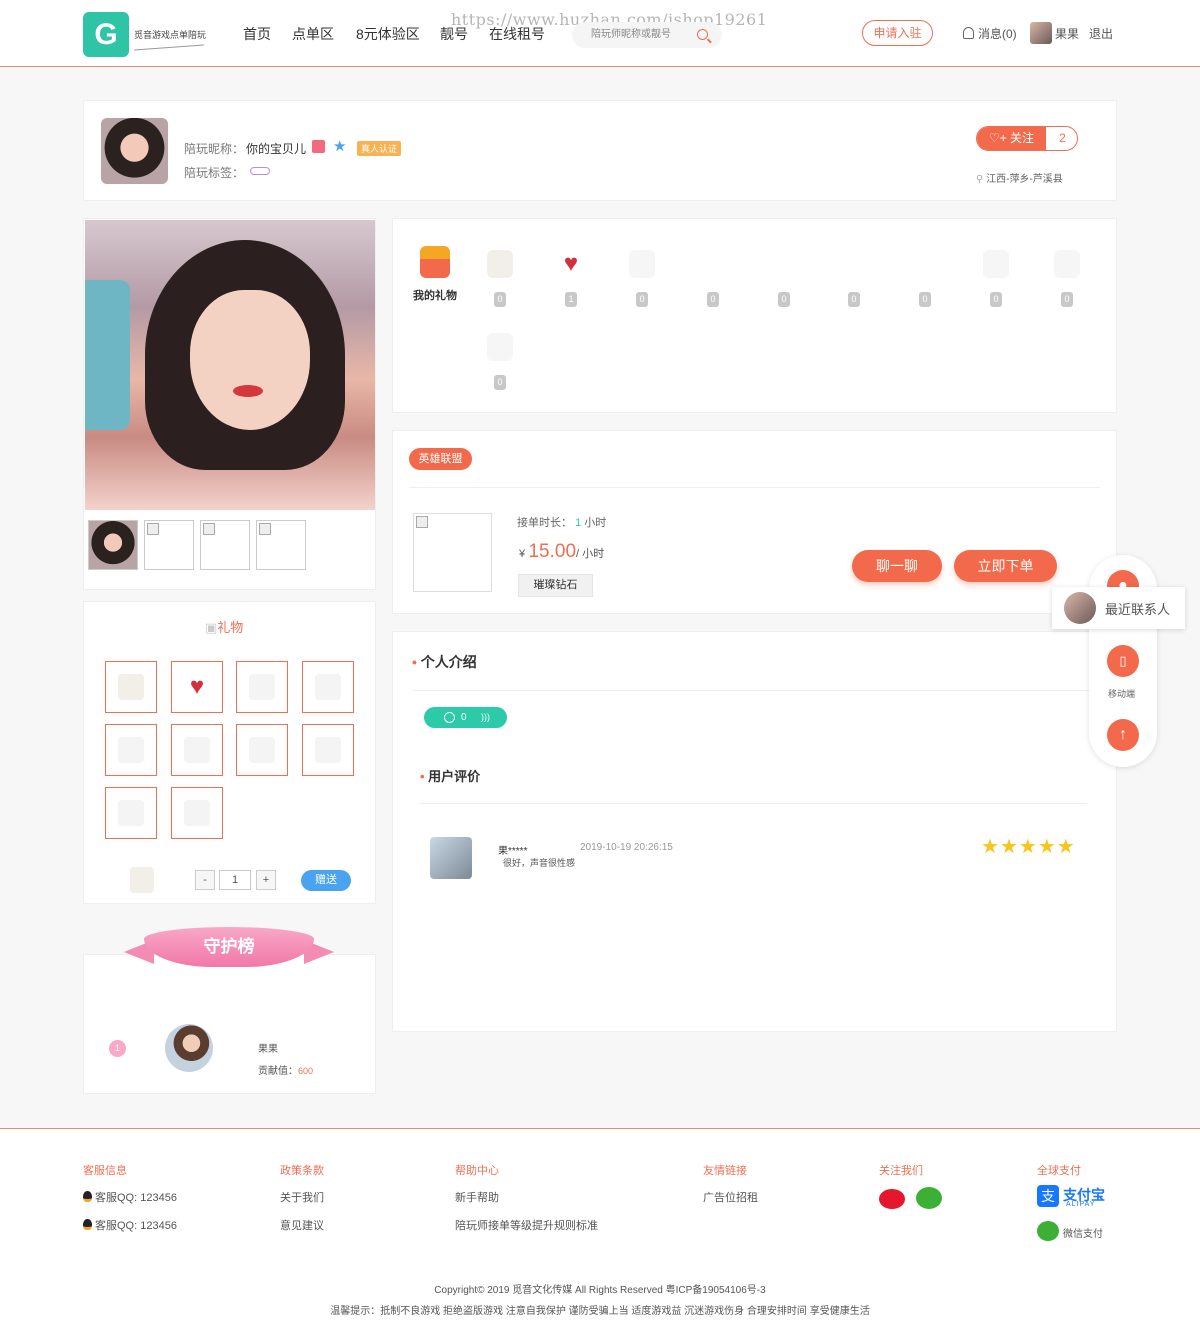 The image size is (1200, 1323). Describe the element at coordinates (981, 179) in the screenshot. I see `location-pin-icon: ⚲` at that location.